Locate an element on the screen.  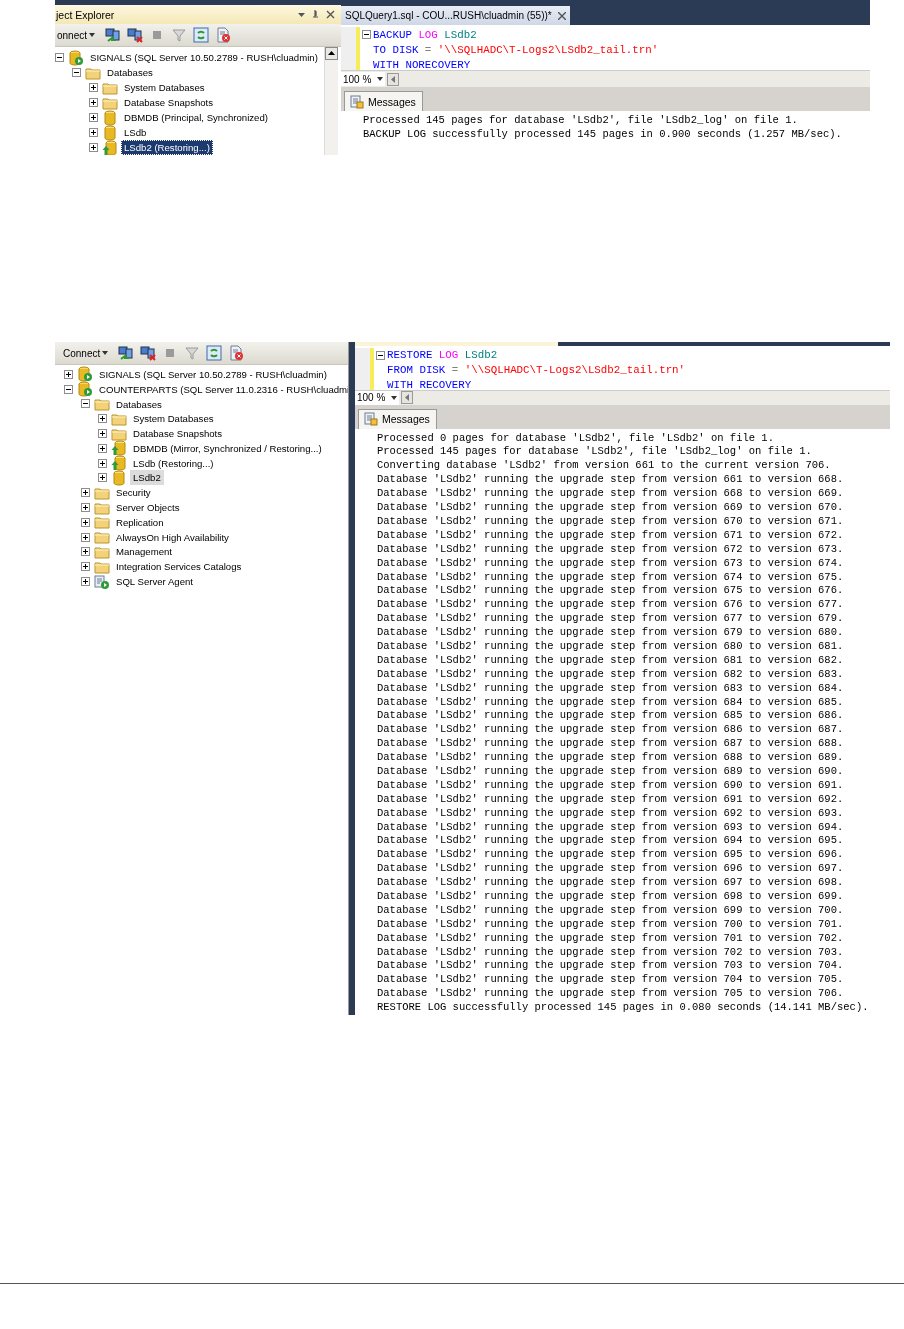
message-line: Database 'LSdb2' running the upgrade step from version 674 to version 675. is located at coordinates (611, 577).